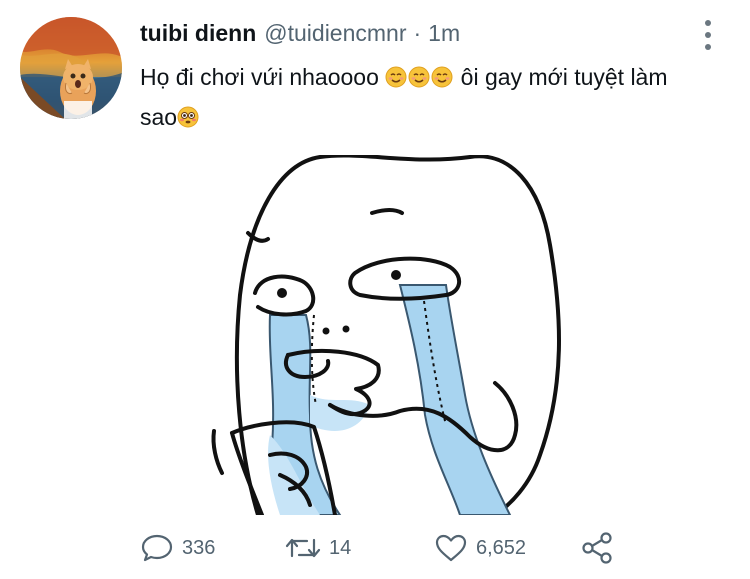  Describe the element at coordinates (263, 77) in the screenshot. I see `tweet-text-part1: Họ đi chơi vứi nhaoooo` at that location.